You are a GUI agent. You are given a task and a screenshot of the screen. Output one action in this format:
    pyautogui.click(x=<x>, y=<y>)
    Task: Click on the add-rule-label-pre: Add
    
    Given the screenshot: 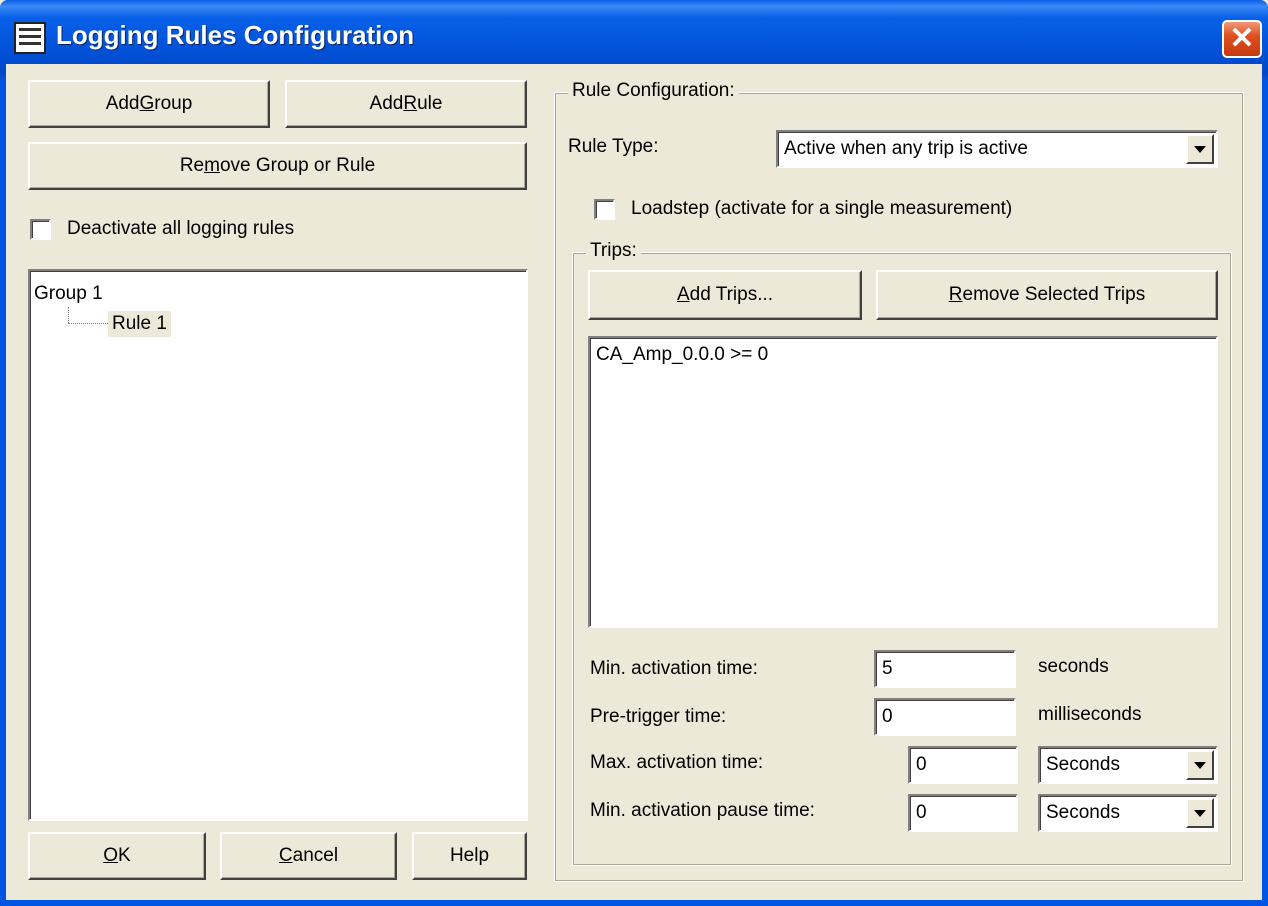 What is the action you would take?
    pyautogui.click(x=386, y=103)
    